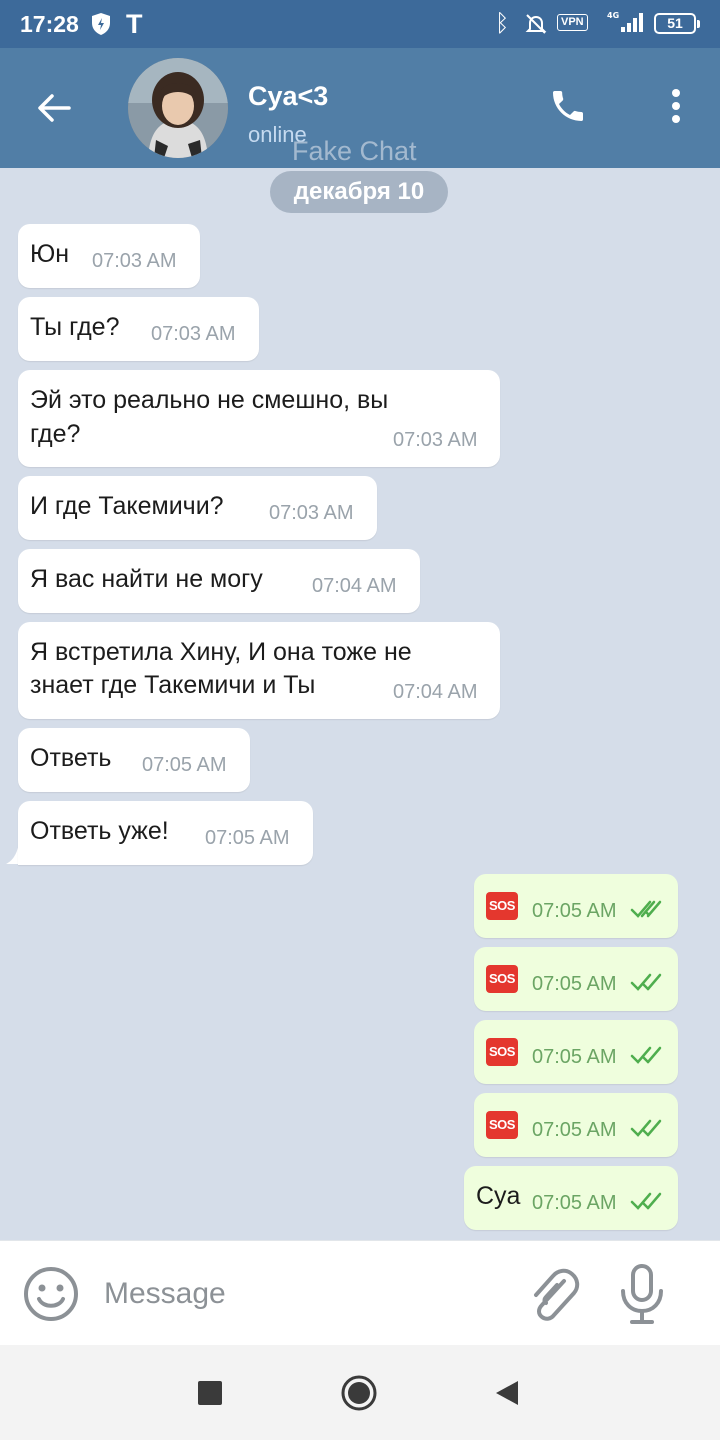 The height and width of the screenshot is (1440, 720). I want to click on more-options-button, so click(676, 106).